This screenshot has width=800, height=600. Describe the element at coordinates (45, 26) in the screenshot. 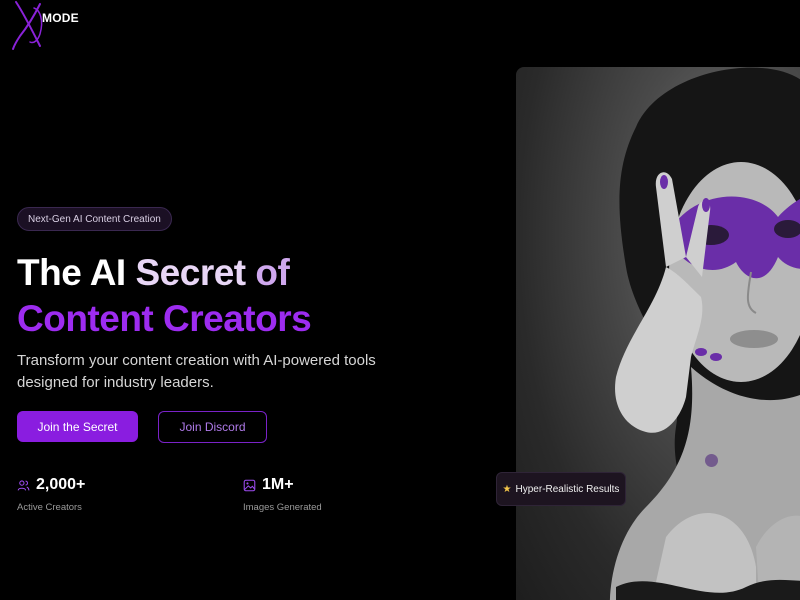

I see `logo: MODE` at that location.